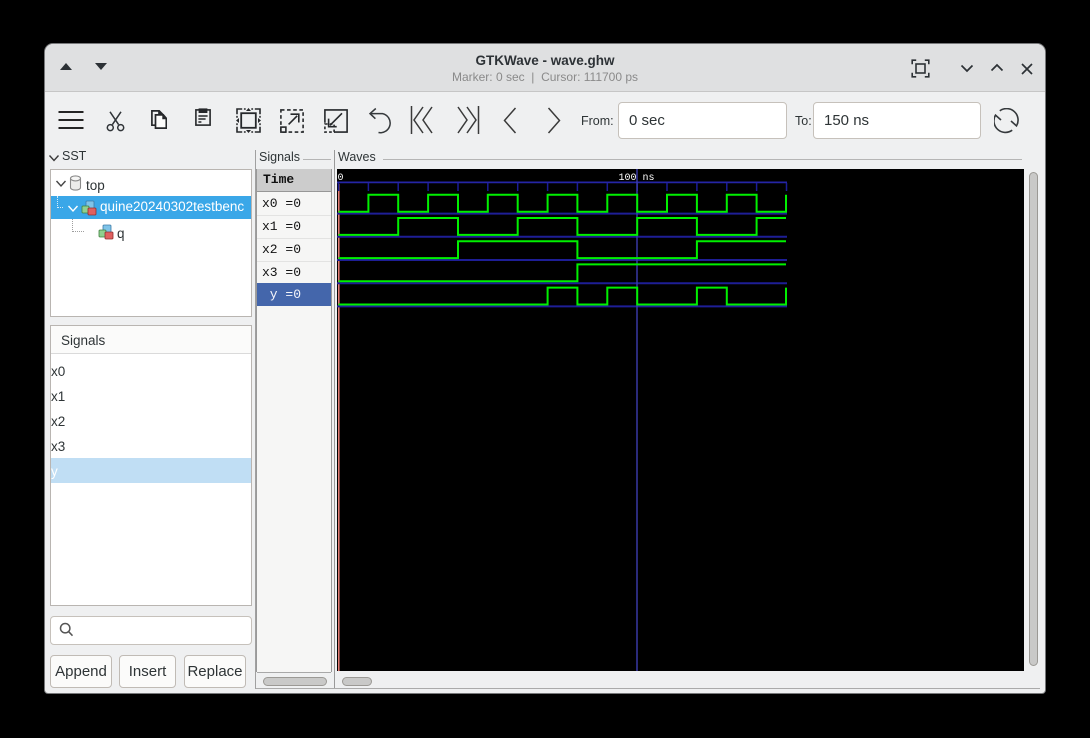 This screenshot has height=738, width=1090. What do you see at coordinates (637, 178) in the screenshot?
I see `svg-text: 100 ns` at bounding box center [637, 178].